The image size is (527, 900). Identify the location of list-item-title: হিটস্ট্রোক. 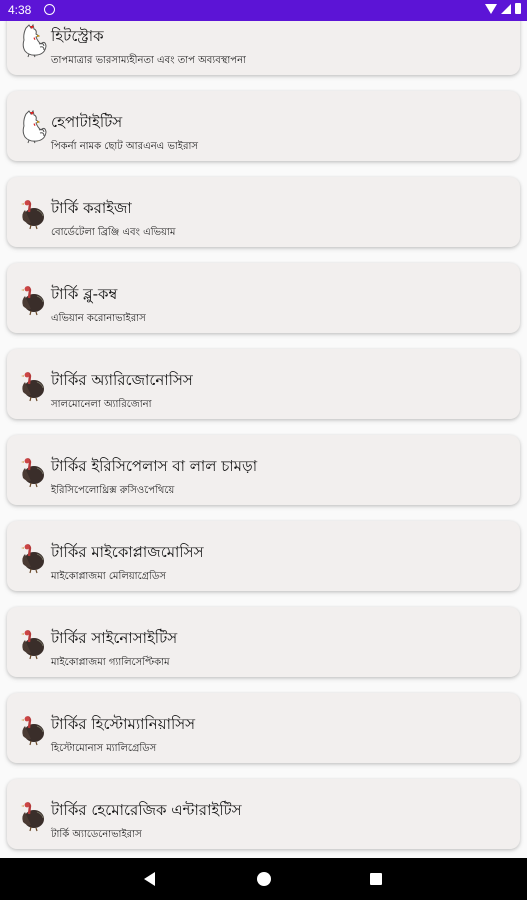
(77, 36).